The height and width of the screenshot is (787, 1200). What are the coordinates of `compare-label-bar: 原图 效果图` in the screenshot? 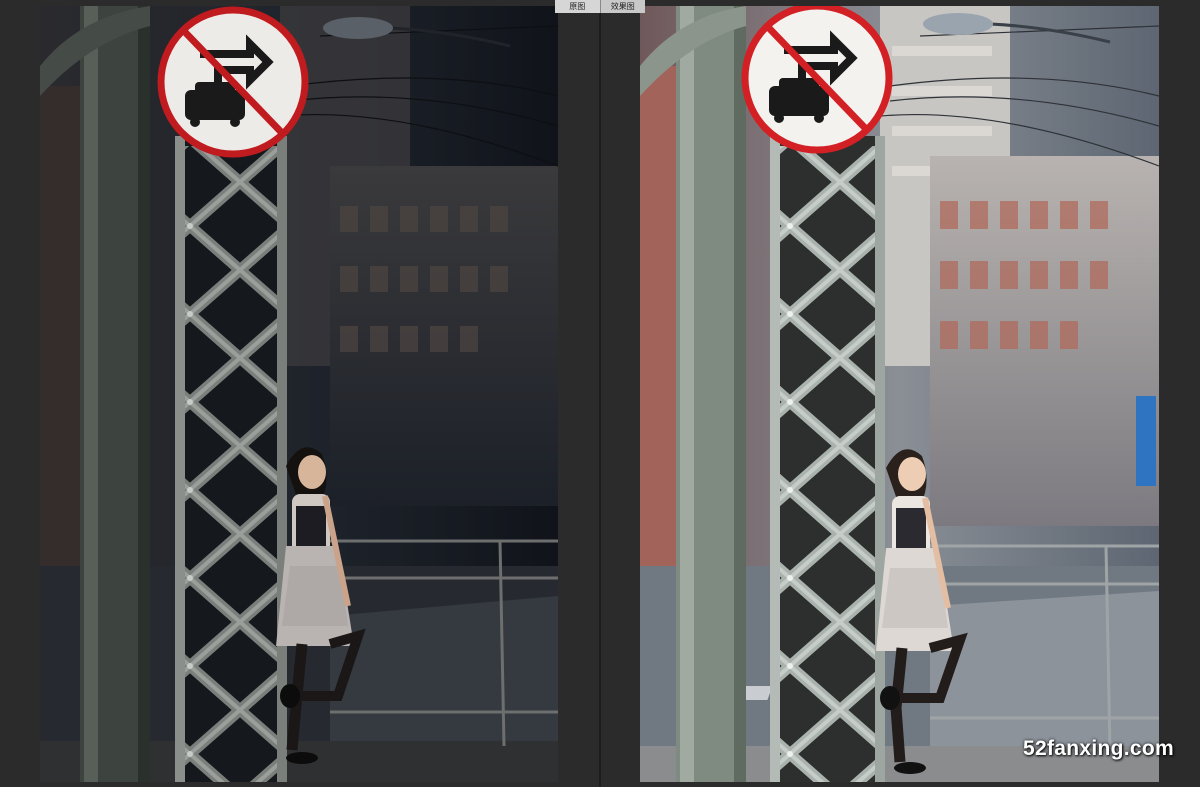 It's located at (600, 6).